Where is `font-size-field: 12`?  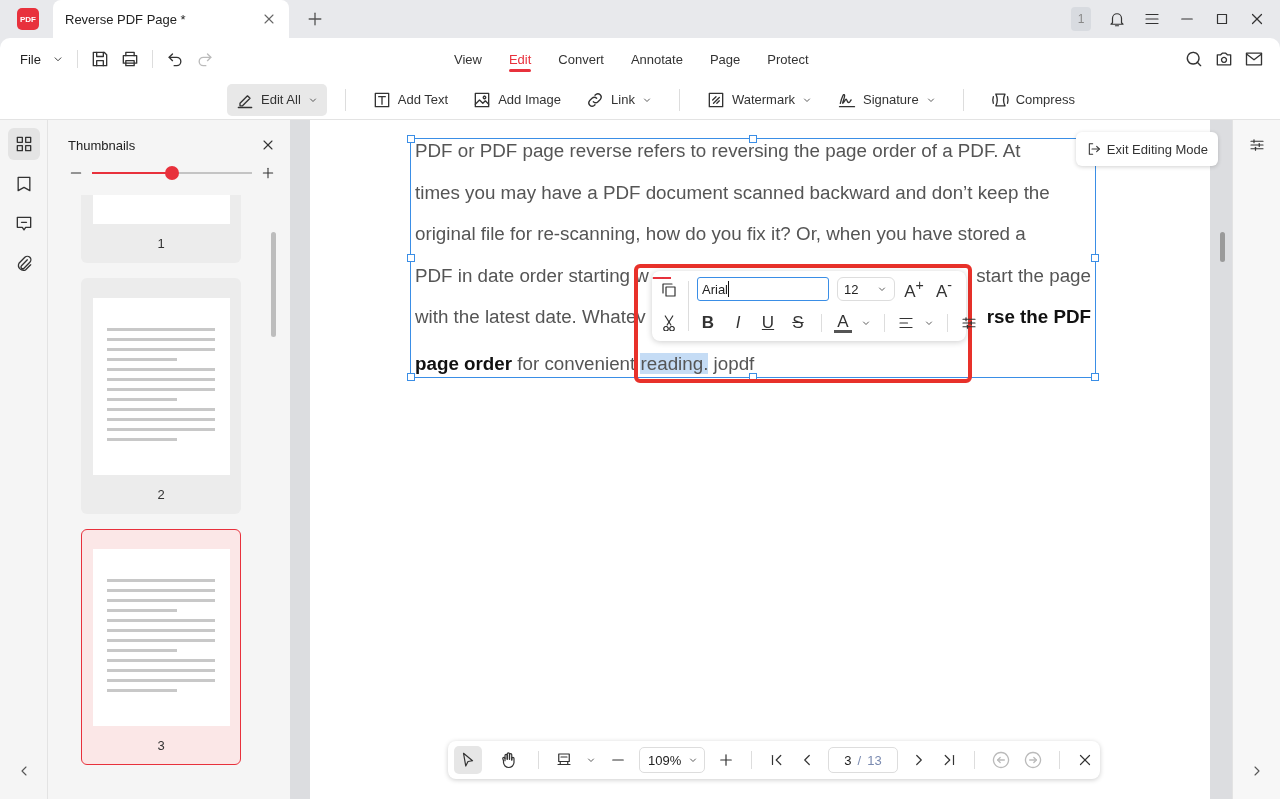
font-size-field: 12 is located at coordinates (866, 289).